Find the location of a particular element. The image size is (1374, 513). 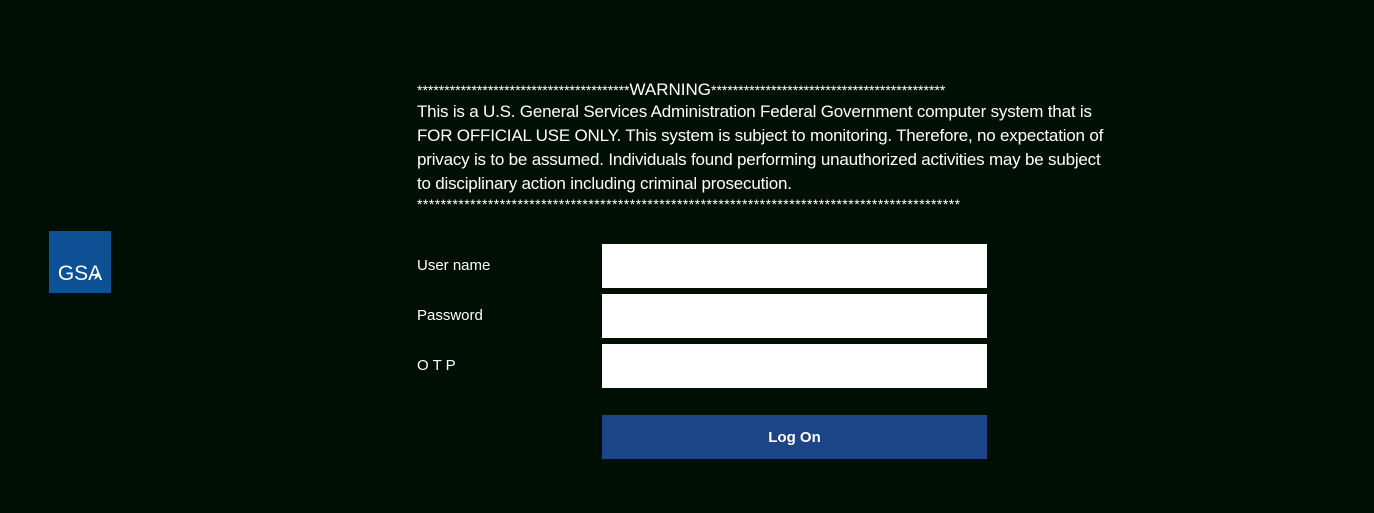

username-label: User name is located at coordinates (454, 265).